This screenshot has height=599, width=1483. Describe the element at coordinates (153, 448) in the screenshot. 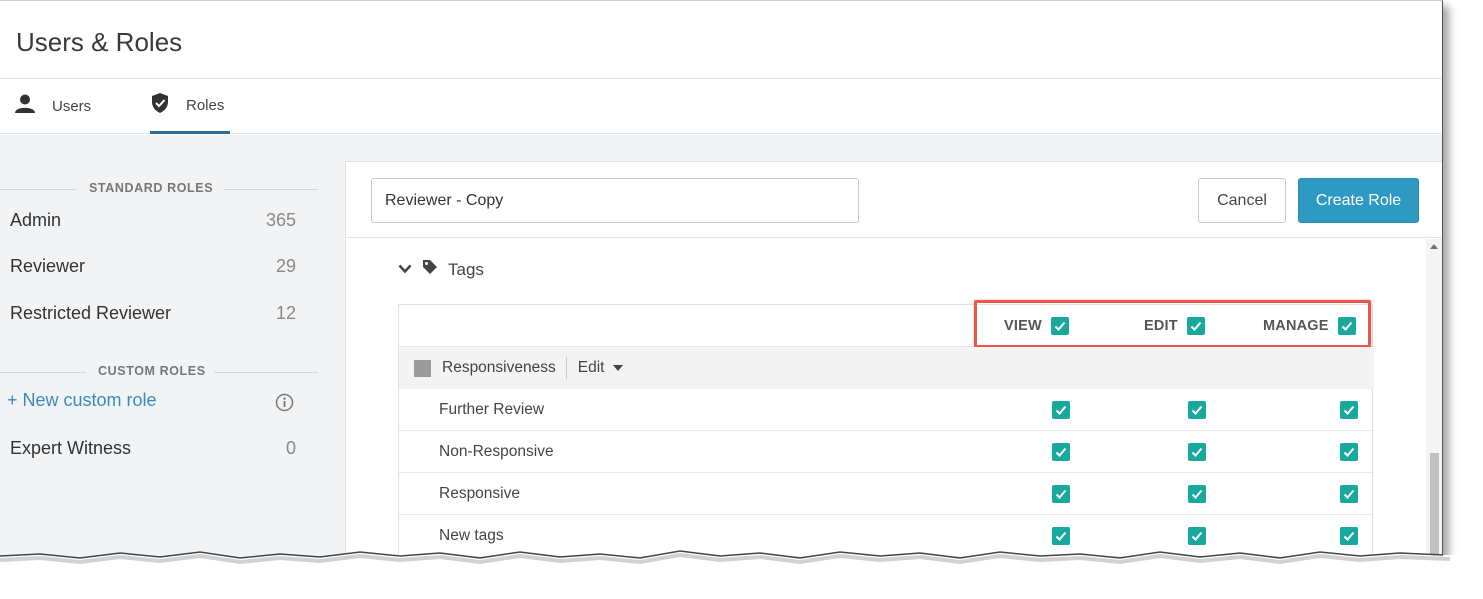

I see `role-item-expert-witness: Expert Witness 0` at that location.